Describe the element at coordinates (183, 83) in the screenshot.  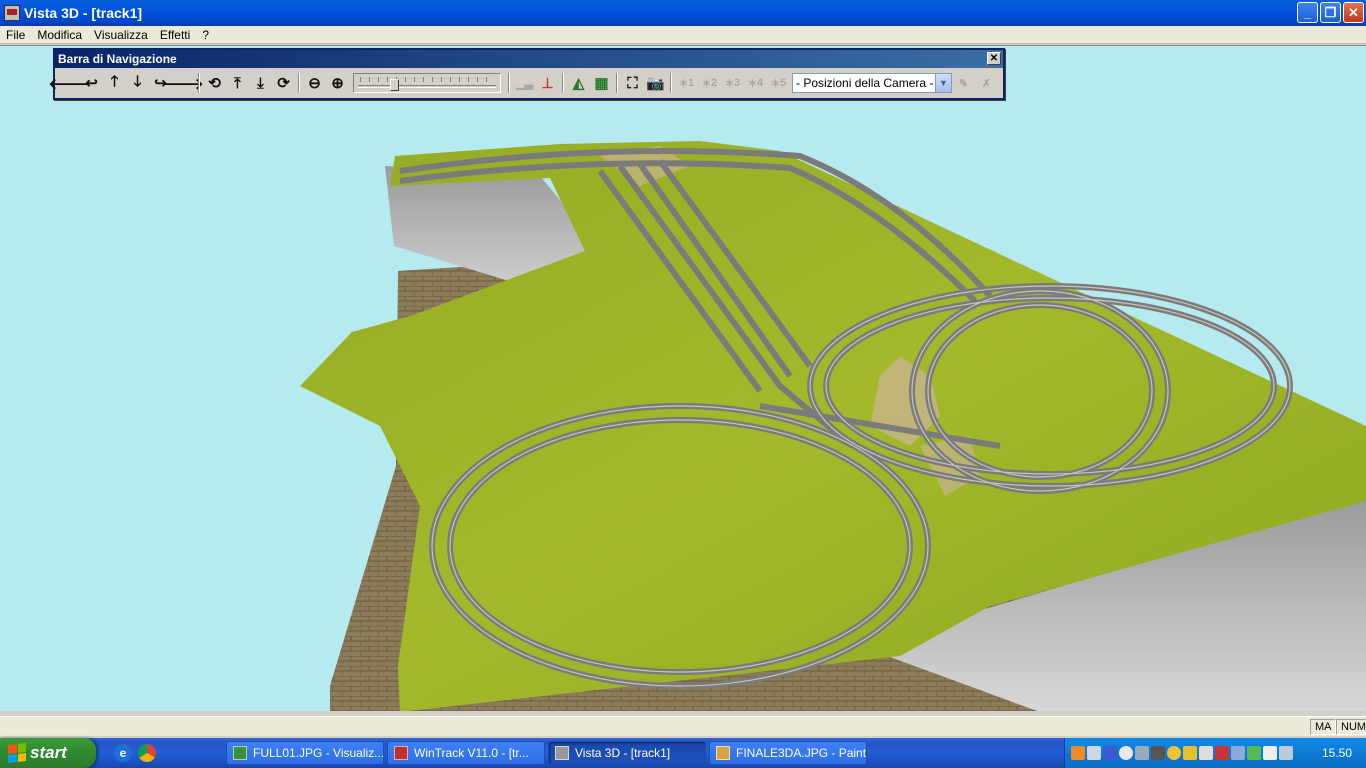
I see `arrow-right-icon: 🡒` at that location.